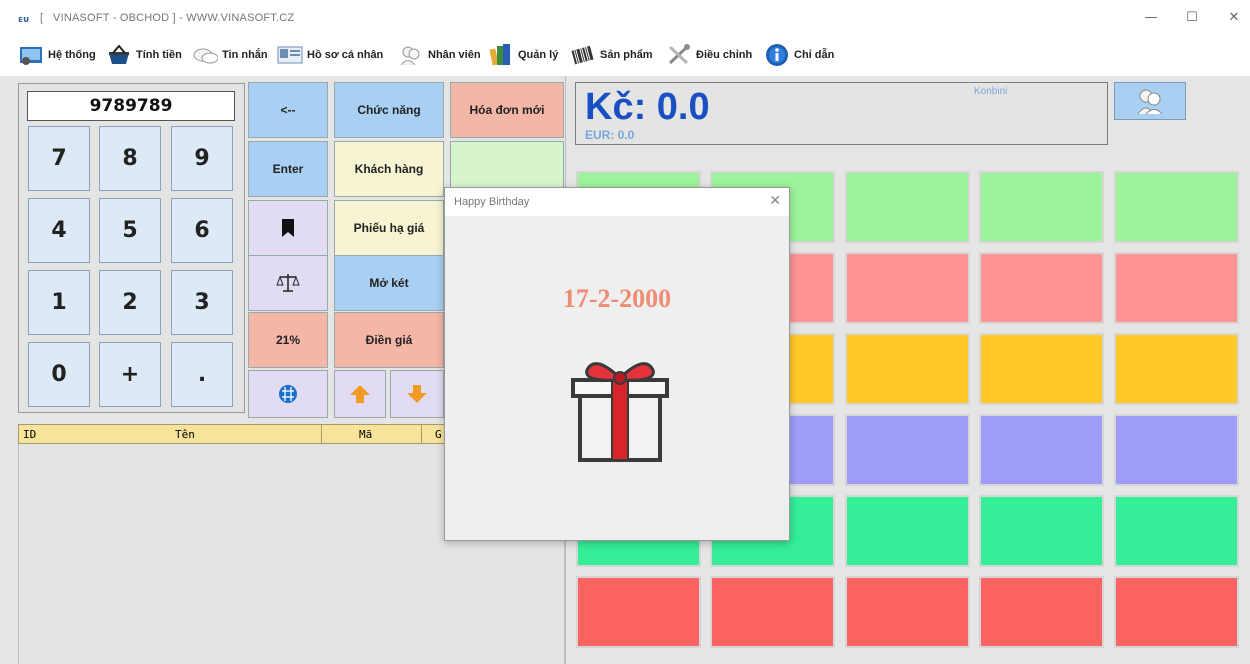  What do you see at coordinates (724, 55) in the screenshot?
I see `menu-dieu-chinh-label: Điều chỉnh` at bounding box center [724, 55].